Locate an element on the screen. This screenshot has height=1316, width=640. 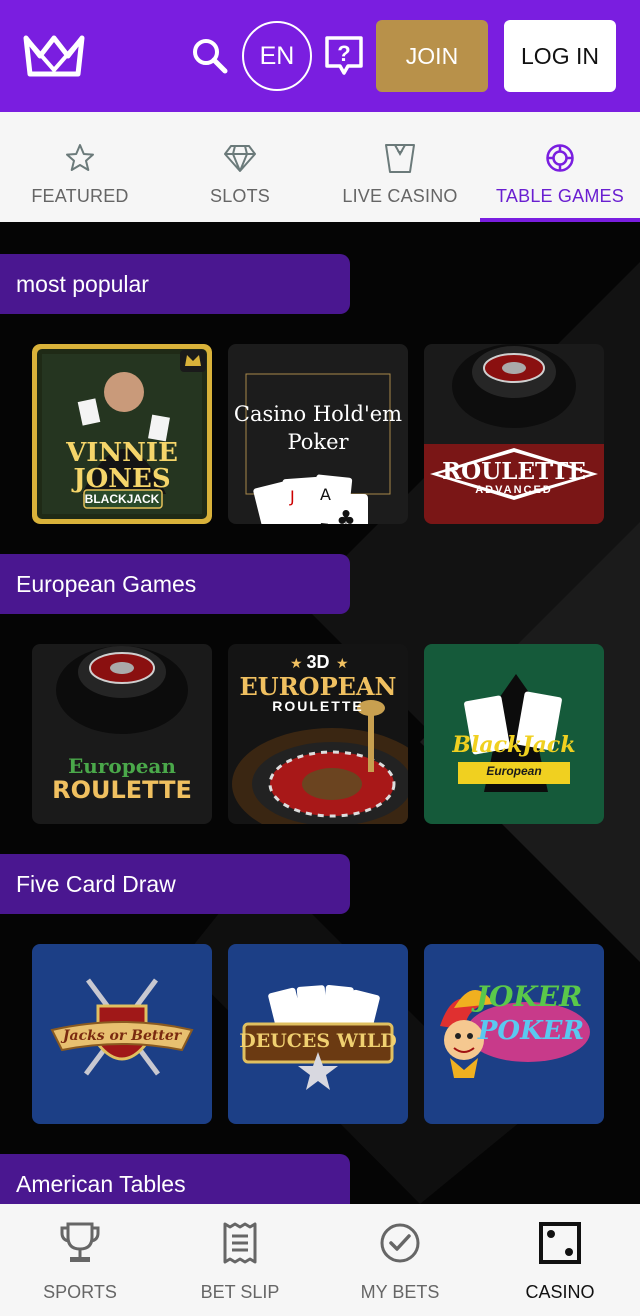
game-tile-blackjack-european: BlackJack European is located at coordinates (514, 734).